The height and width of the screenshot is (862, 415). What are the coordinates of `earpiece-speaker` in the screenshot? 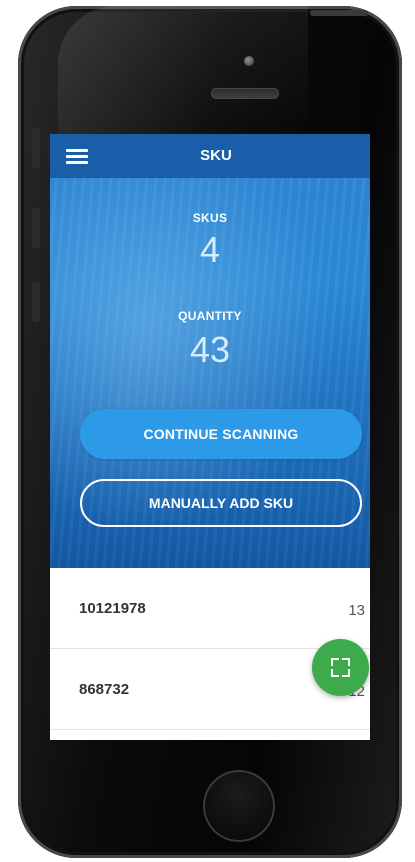 It's located at (245, 93).